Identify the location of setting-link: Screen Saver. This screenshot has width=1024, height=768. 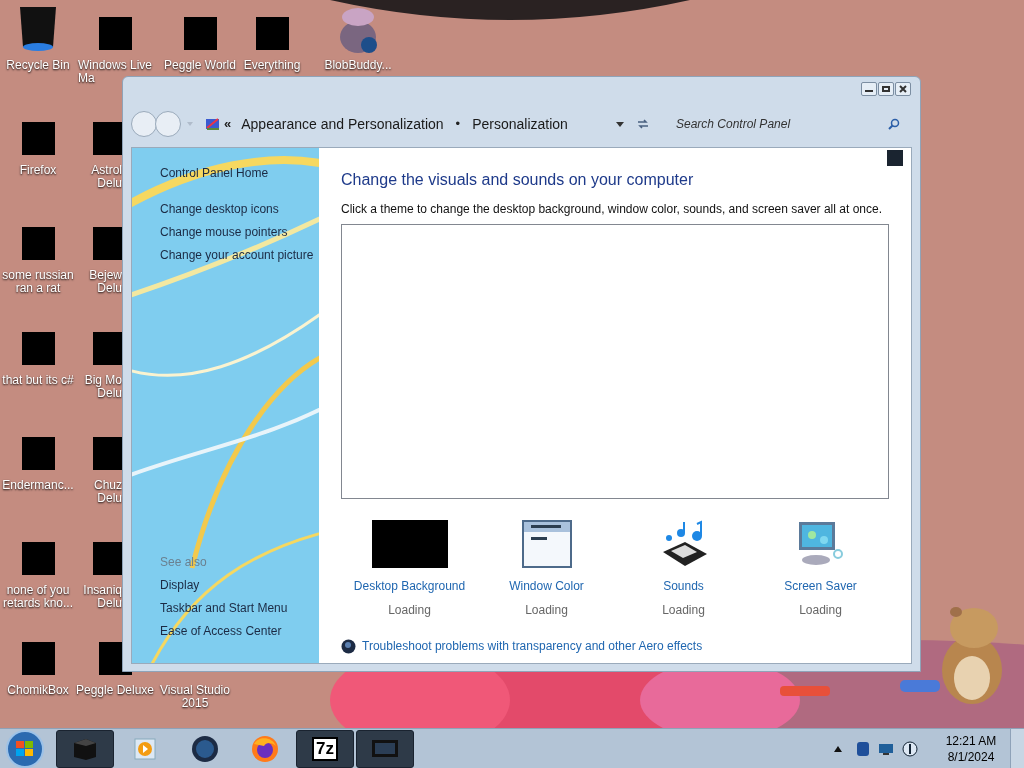
(820, 586).